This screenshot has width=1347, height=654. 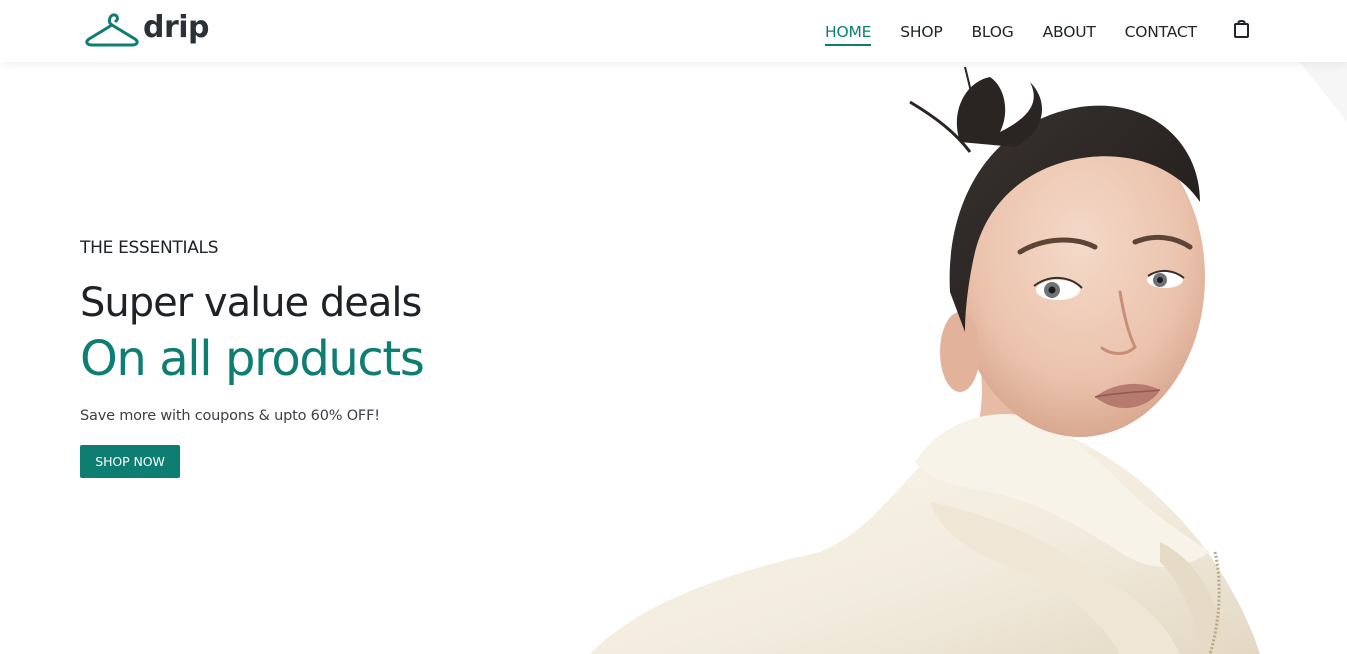 I want to click on cart-button, so click(x=1242, y=29).